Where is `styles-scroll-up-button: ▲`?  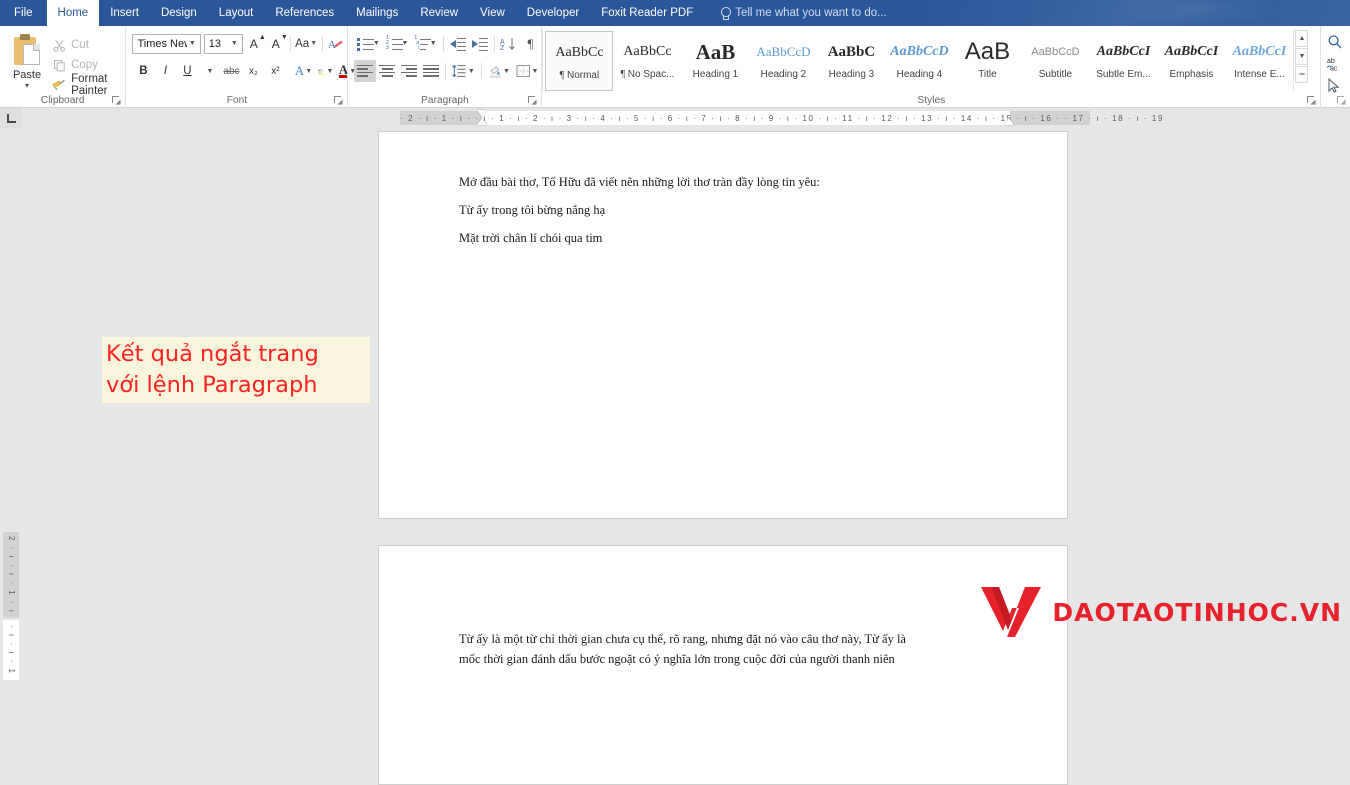
styles-scroll-up-button: ▲ is located at coordinates (1302, 38).